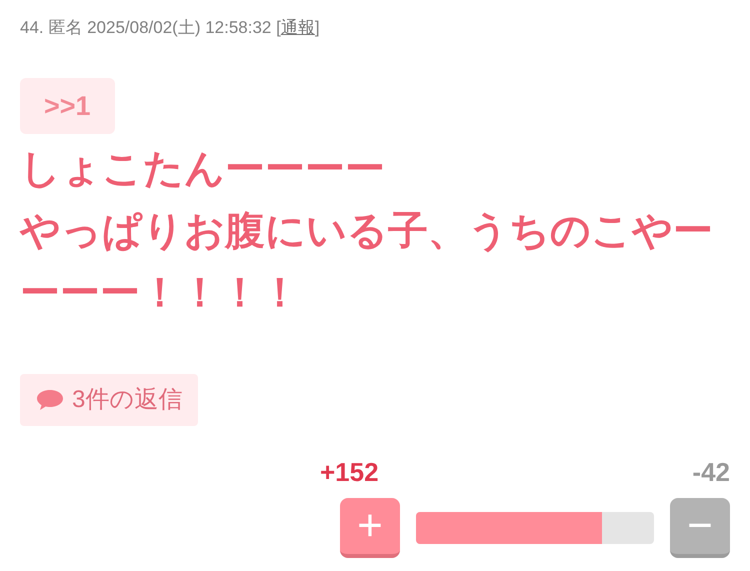 The width and height of the screenshot is (750, 571). I want to click on post-body-line: しょこたんーーーー, so click(203, 169).